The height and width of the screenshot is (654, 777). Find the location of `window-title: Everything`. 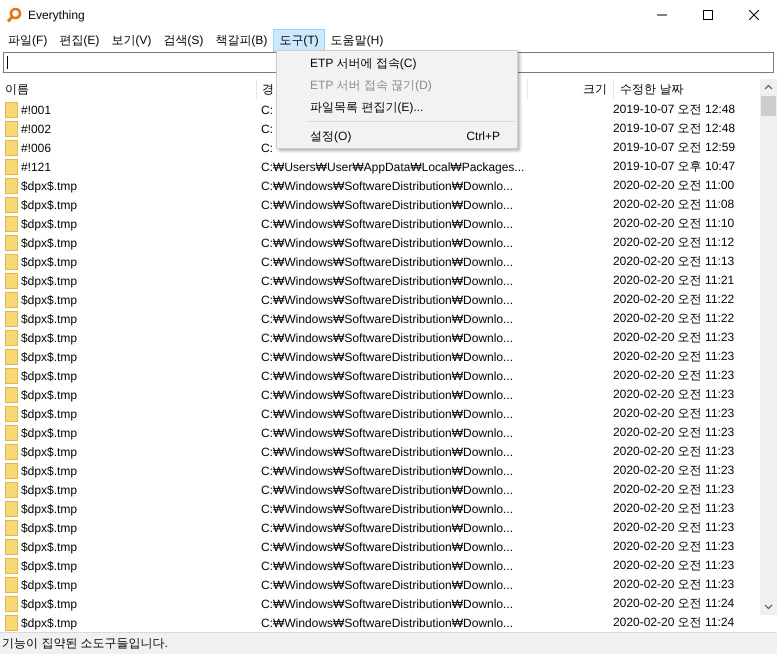

window-title: Everything is located at coordinates (57, 15).